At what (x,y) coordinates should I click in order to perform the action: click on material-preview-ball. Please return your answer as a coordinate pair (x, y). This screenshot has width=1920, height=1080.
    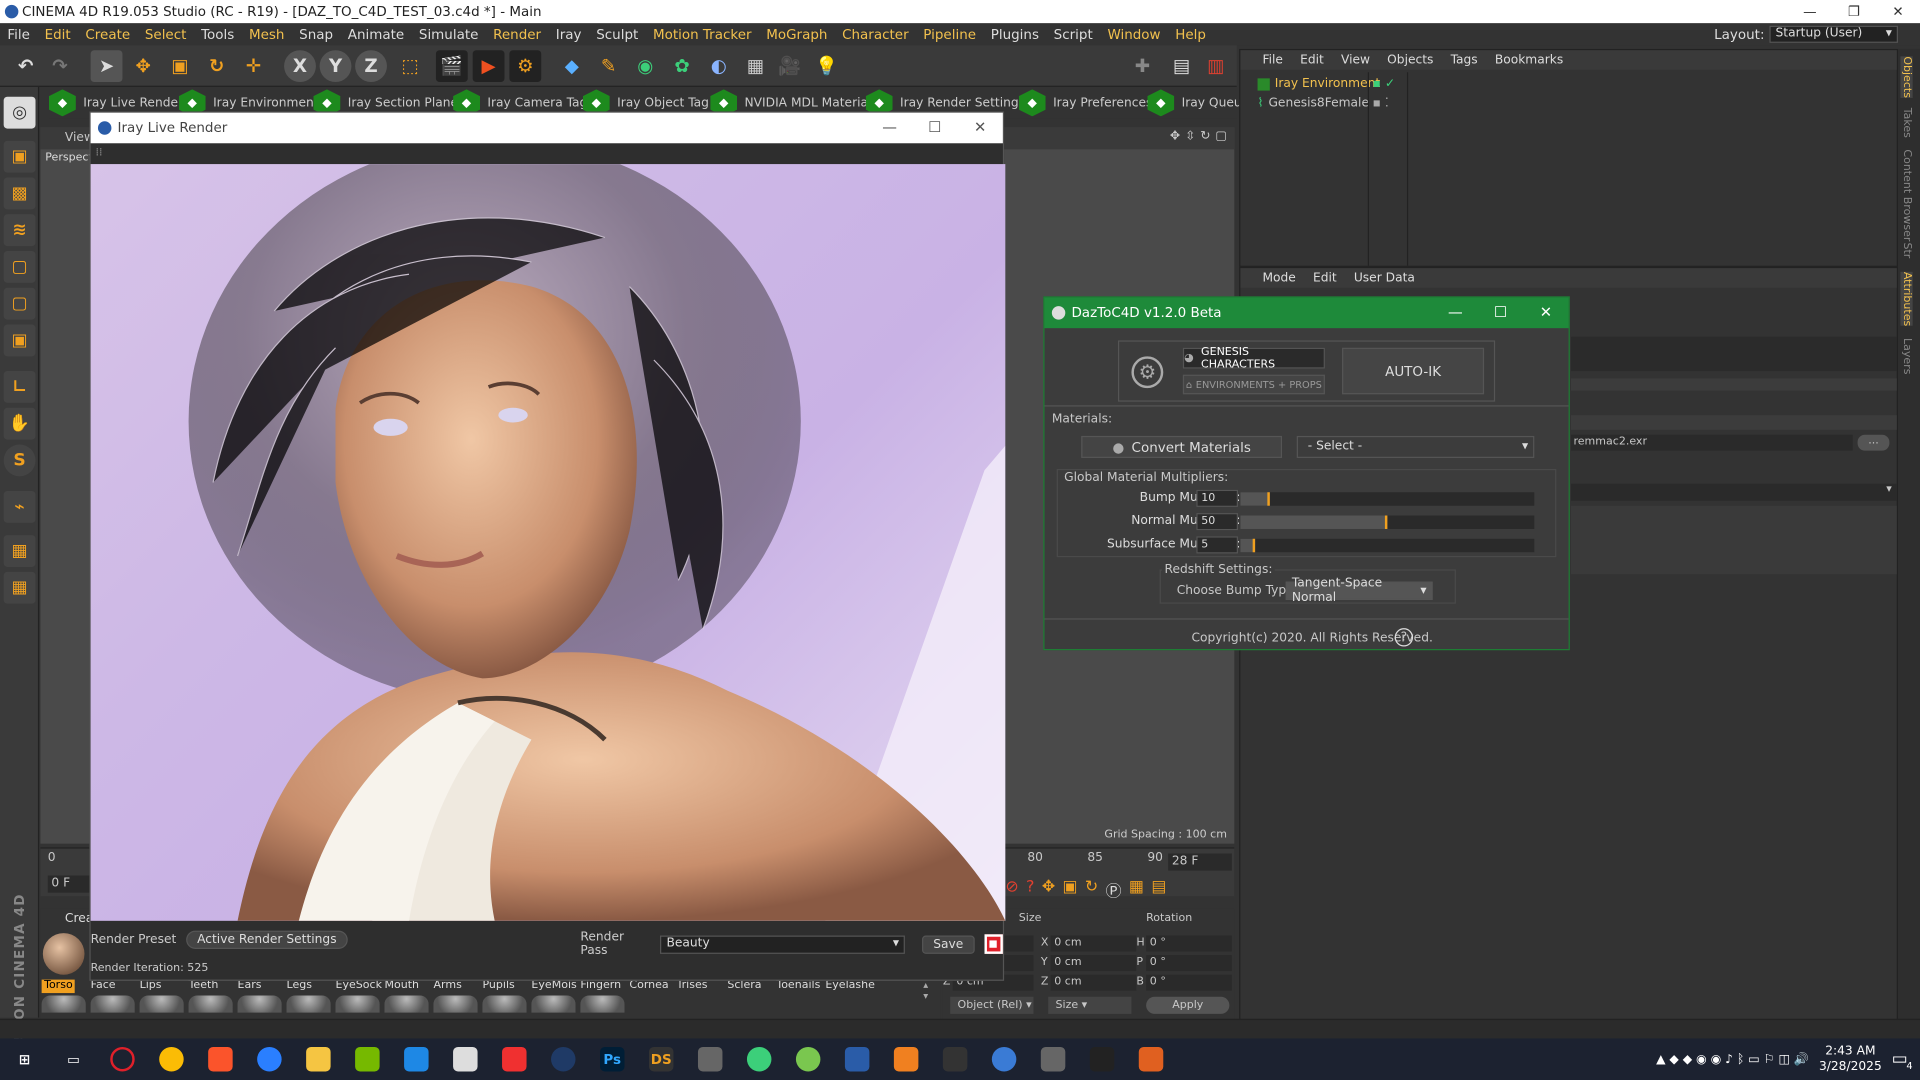
    Looking at the image, I should click on (63, 954).